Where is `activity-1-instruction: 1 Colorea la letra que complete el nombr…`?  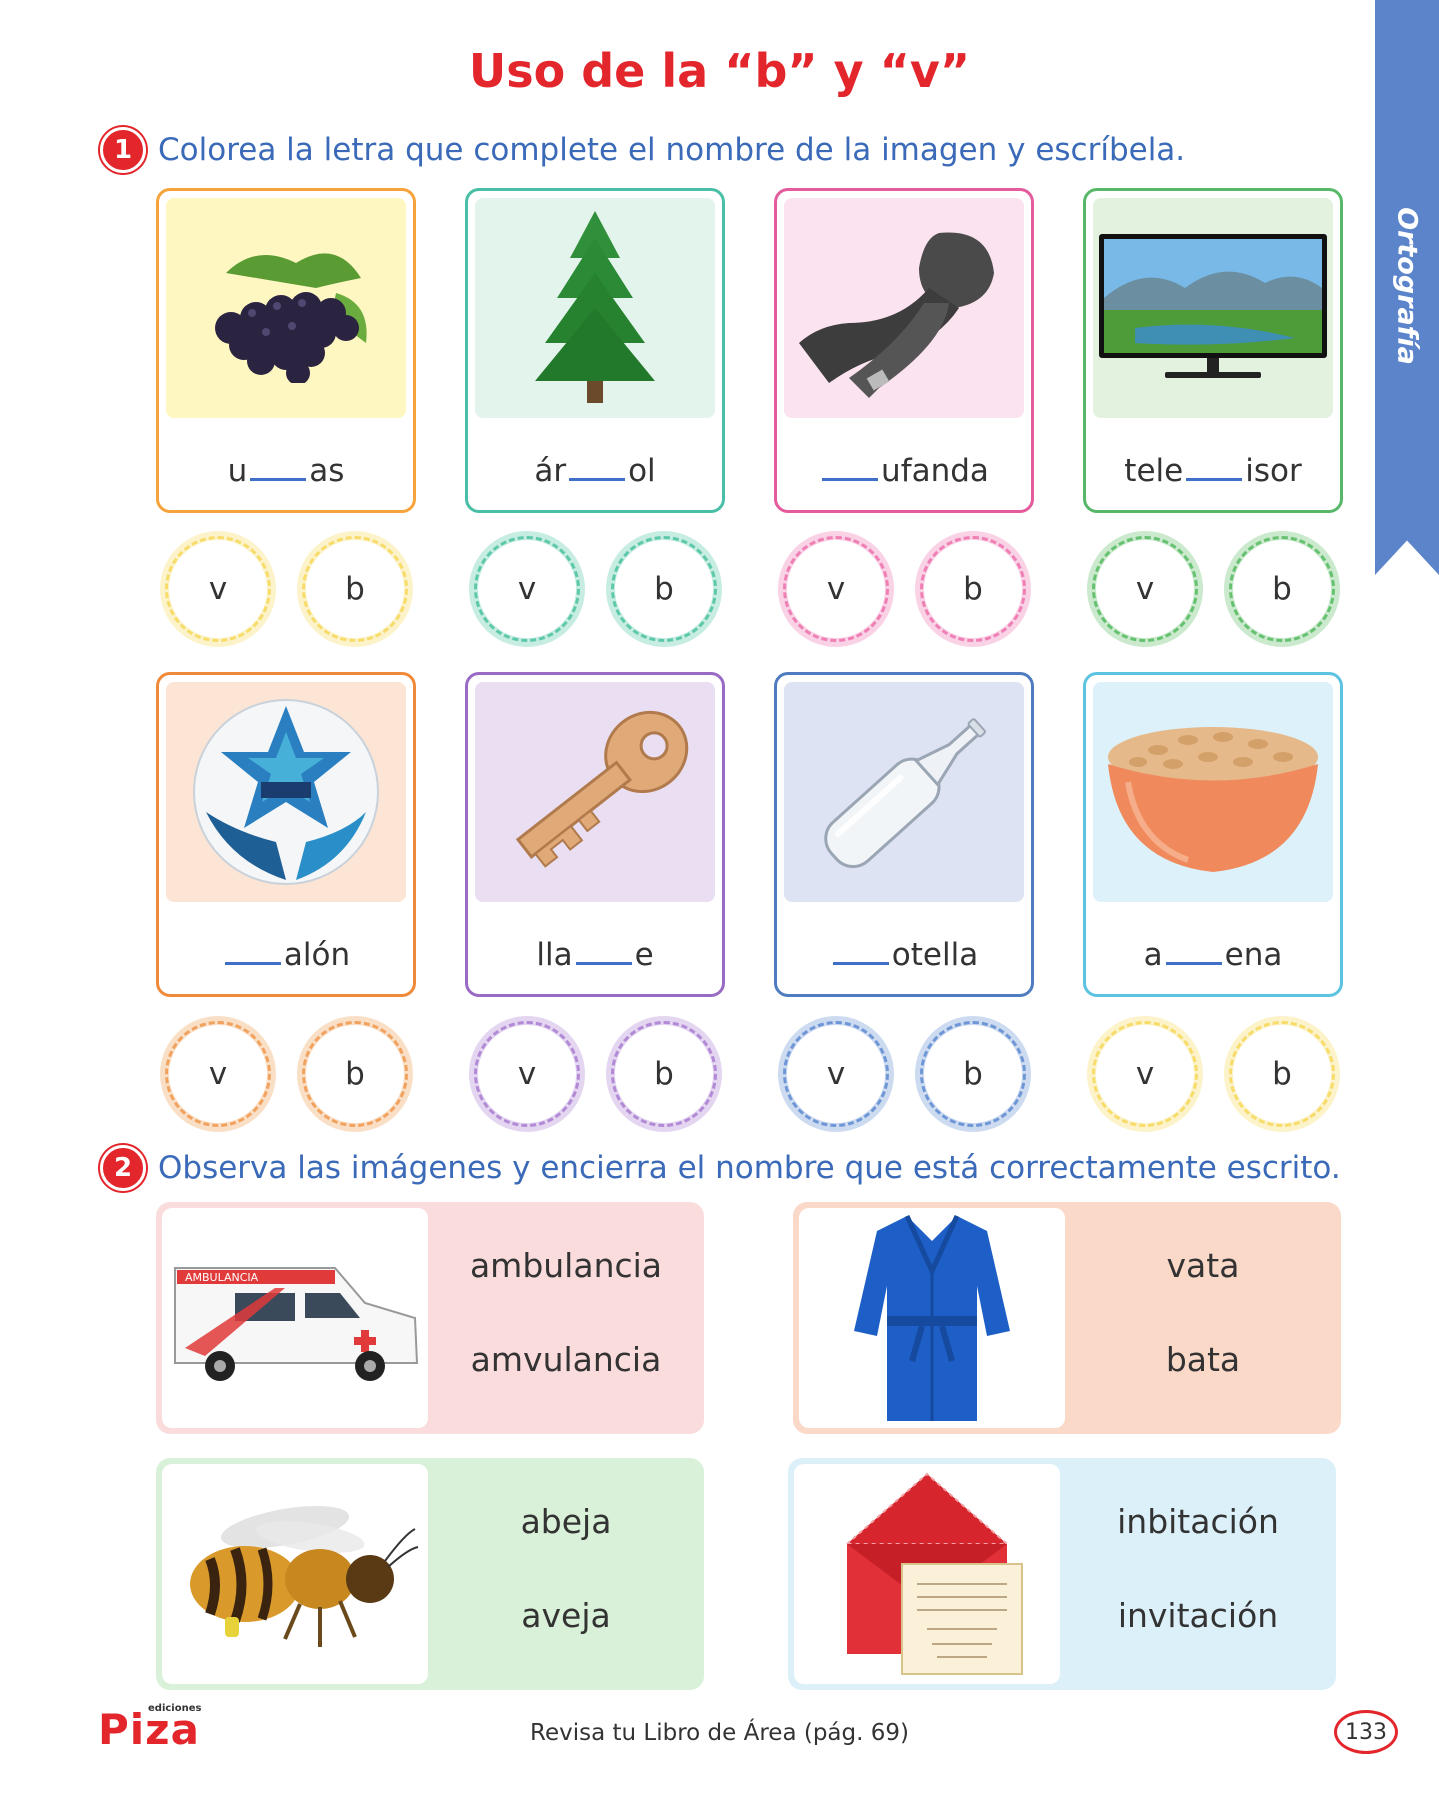
activity-1-instruction: 1 Colorea la letra que complete el nombr… is located at coordinates (643, 150).